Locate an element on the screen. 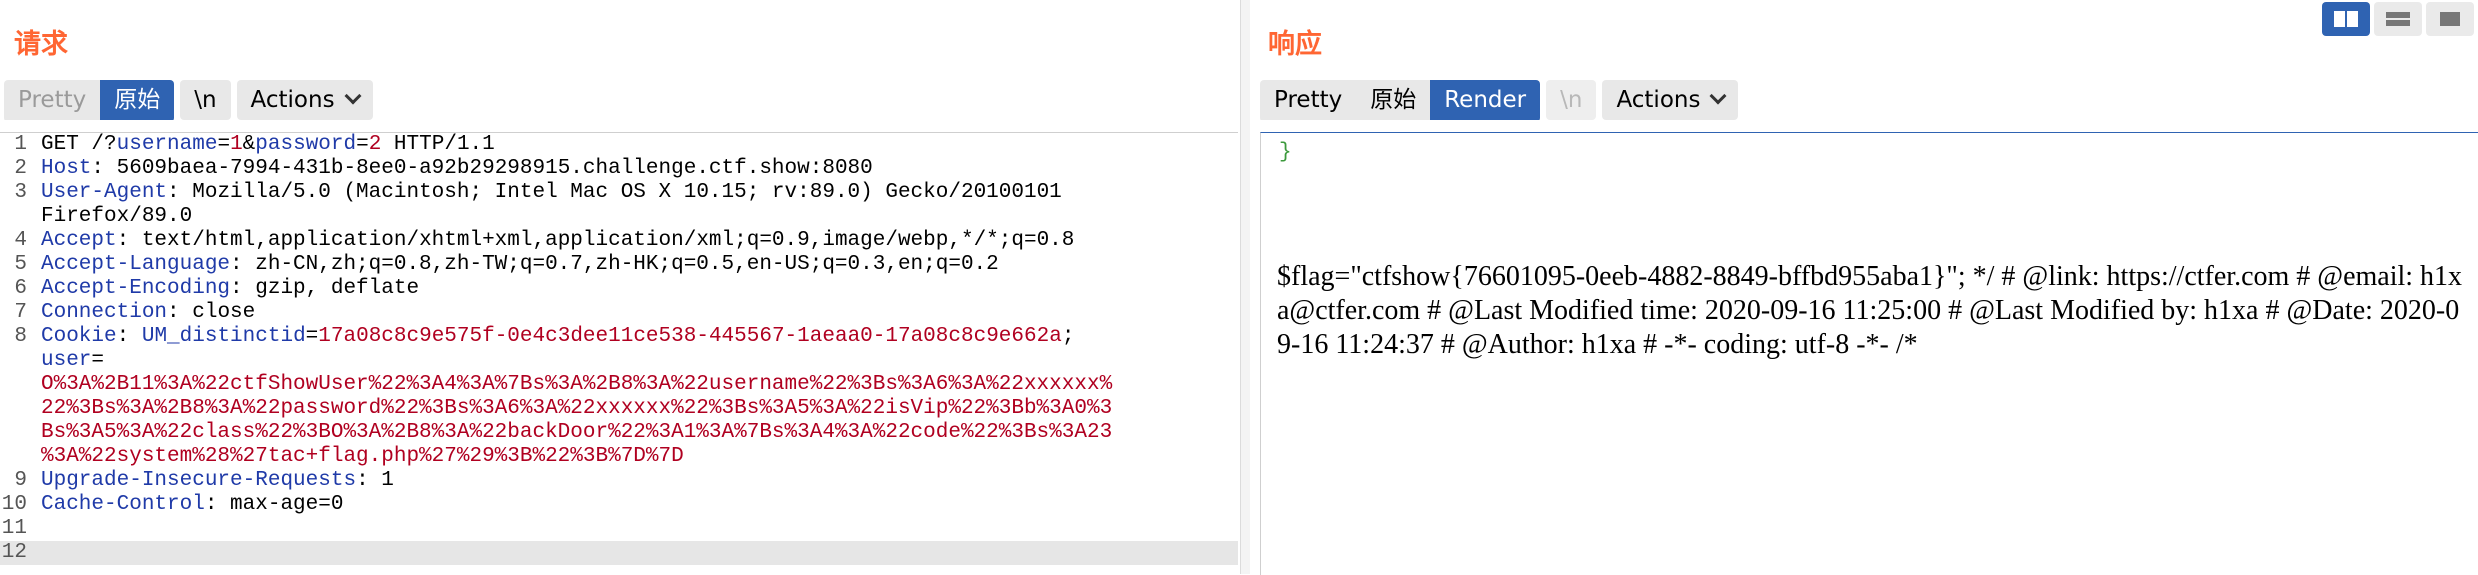 The image size is (2478, 575). single-pane-icon is located at coordinates (2450, 19).